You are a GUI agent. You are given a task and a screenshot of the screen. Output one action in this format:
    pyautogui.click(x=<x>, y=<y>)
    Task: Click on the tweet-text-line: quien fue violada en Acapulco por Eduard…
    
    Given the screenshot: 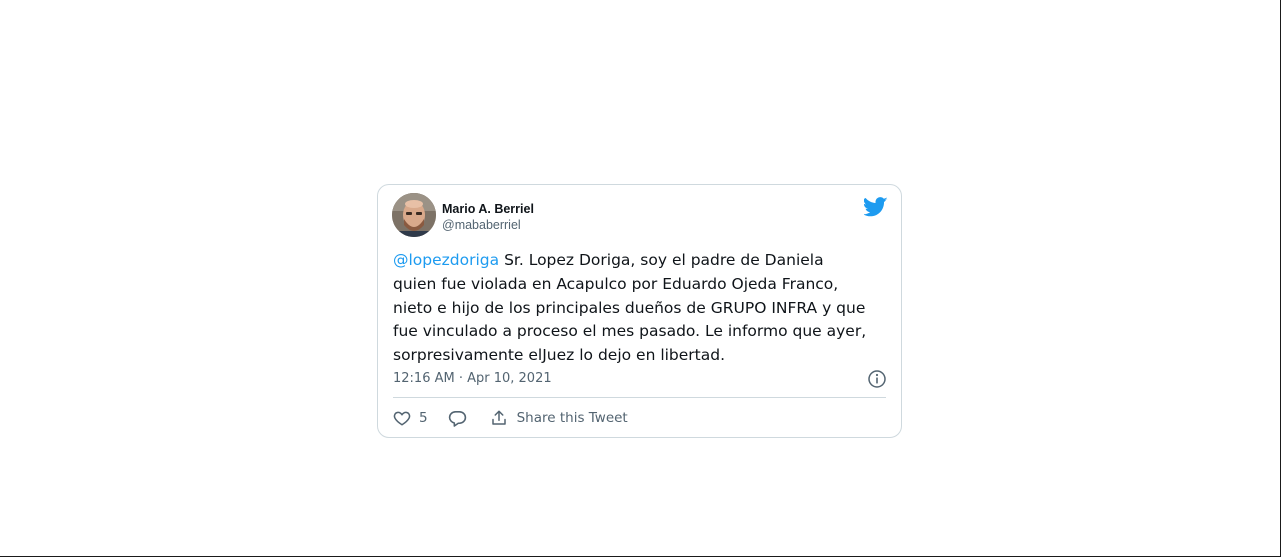 What is the action you would take?
    pyautogui.click(x=616, y=283)
    